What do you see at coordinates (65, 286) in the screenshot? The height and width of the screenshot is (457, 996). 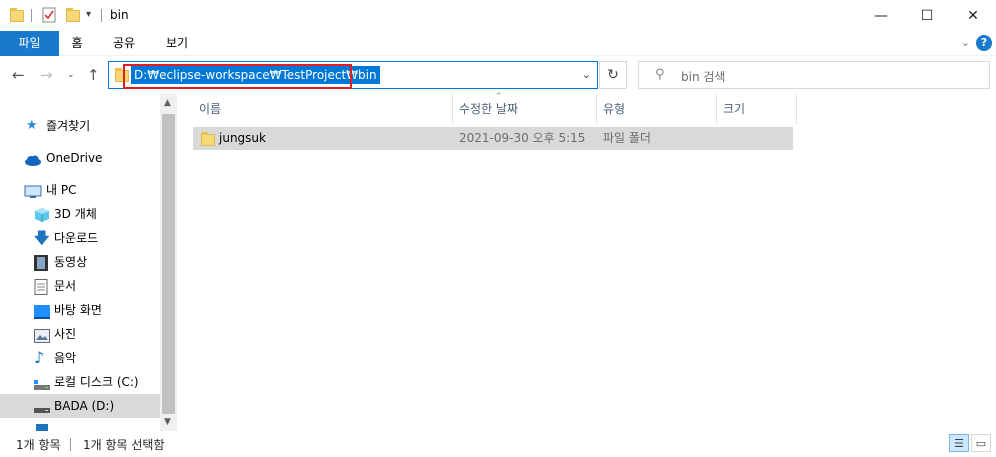 I see `nav-item-label: 문서` at bounding box center [65, 286].